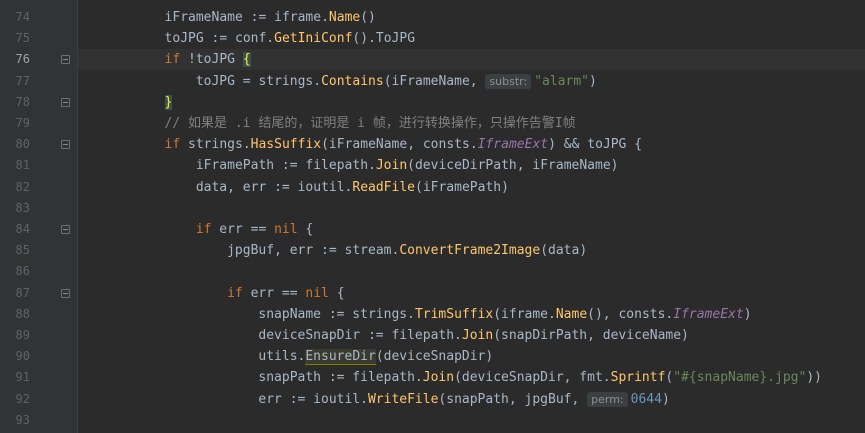  I want to click on line-number: 93, so click(22, 419).